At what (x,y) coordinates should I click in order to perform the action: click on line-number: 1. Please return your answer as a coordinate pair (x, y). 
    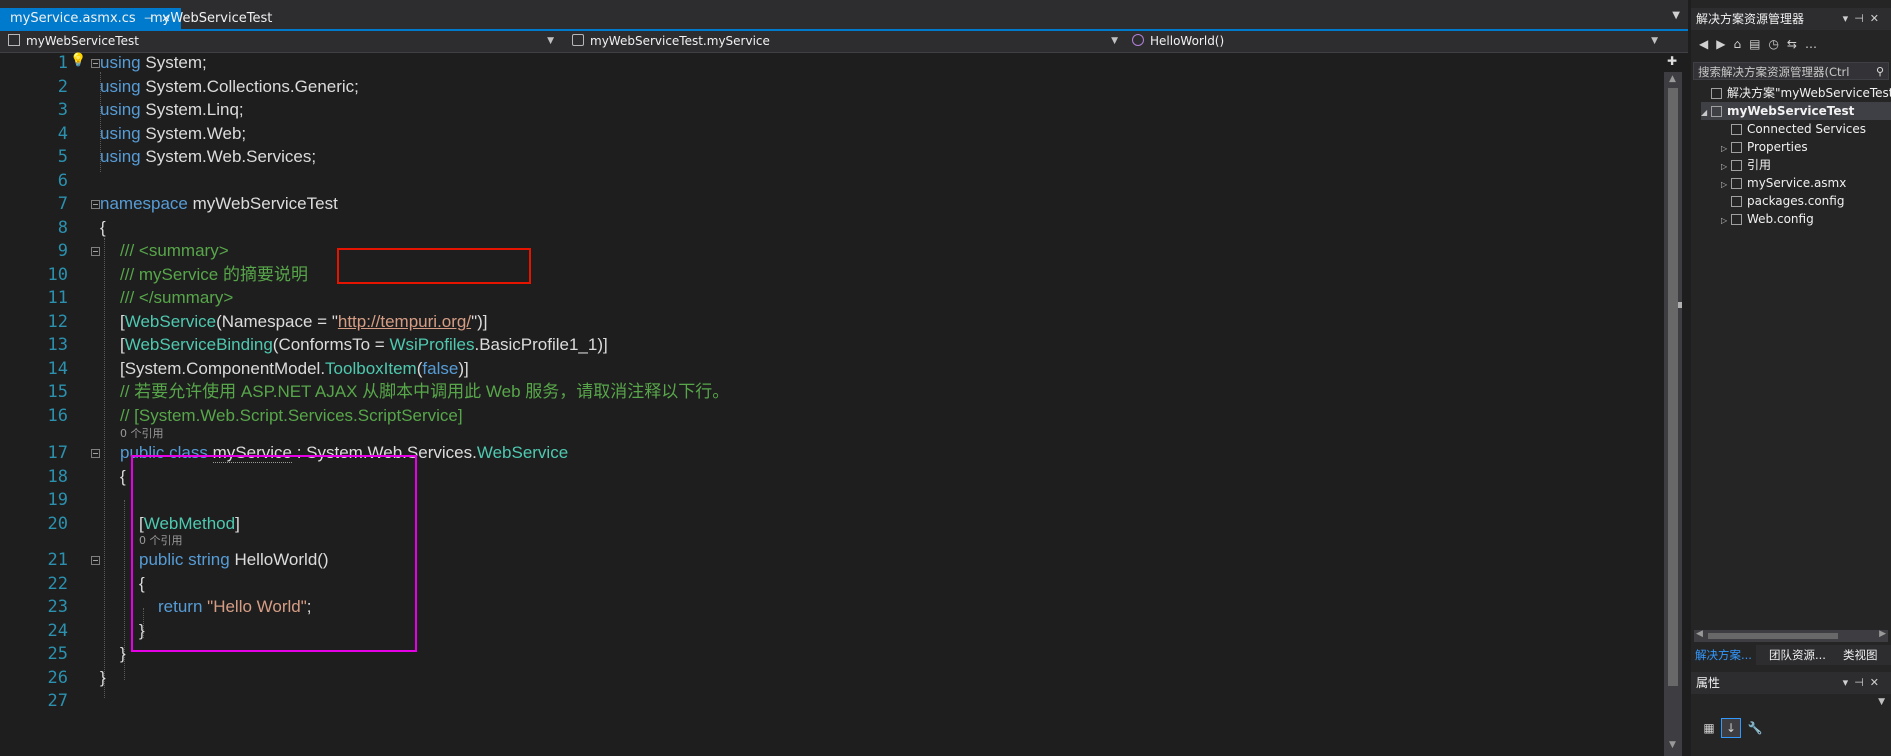
    Looking at the image, I should click on (62, 63).